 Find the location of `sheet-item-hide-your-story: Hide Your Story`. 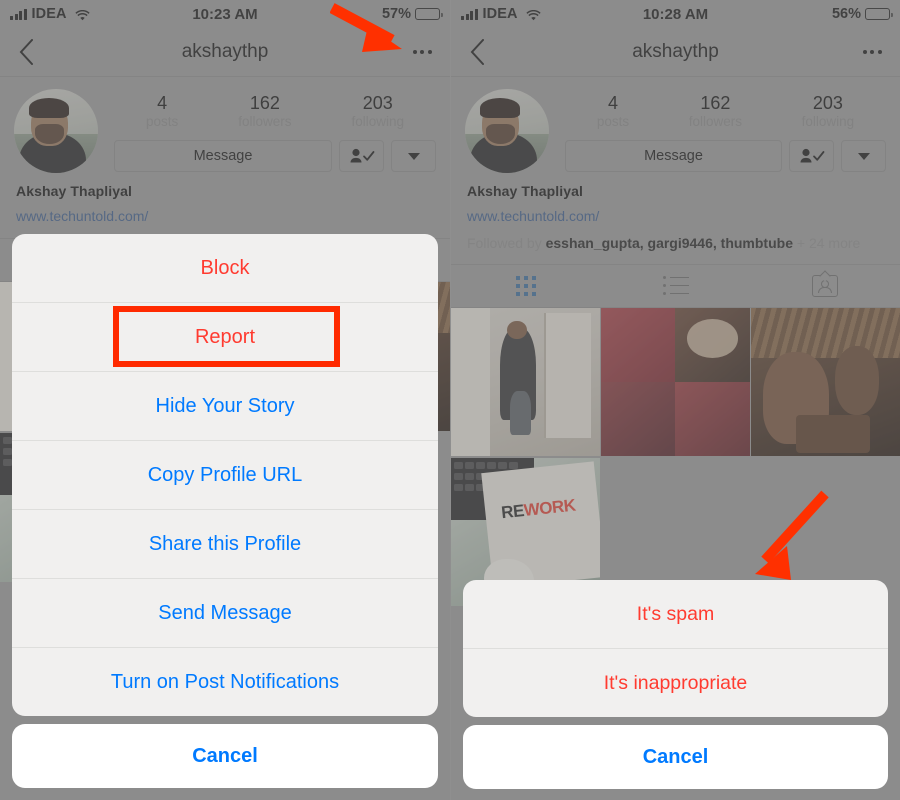

sheet-item-hide-your-story: Hide Your Story is located at coordinates (225, 406).